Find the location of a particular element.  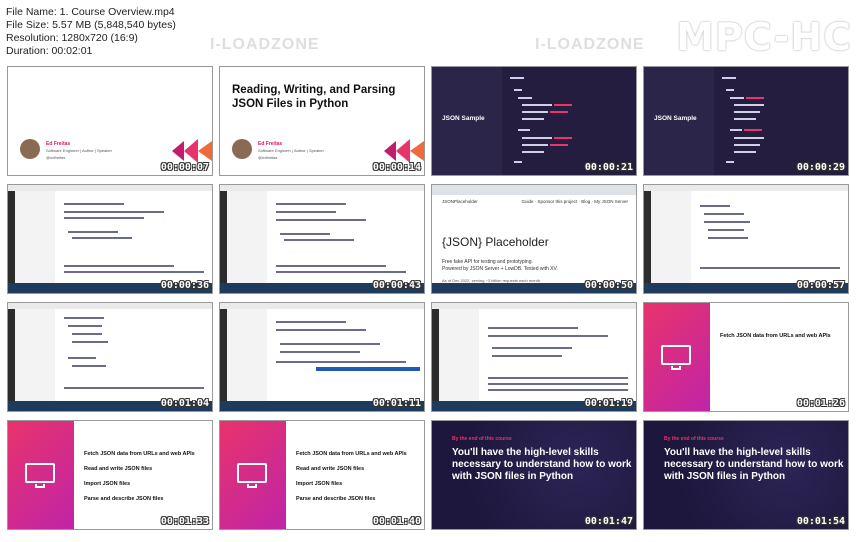

autocomplete-highlight is located at coordinates (368, 369).